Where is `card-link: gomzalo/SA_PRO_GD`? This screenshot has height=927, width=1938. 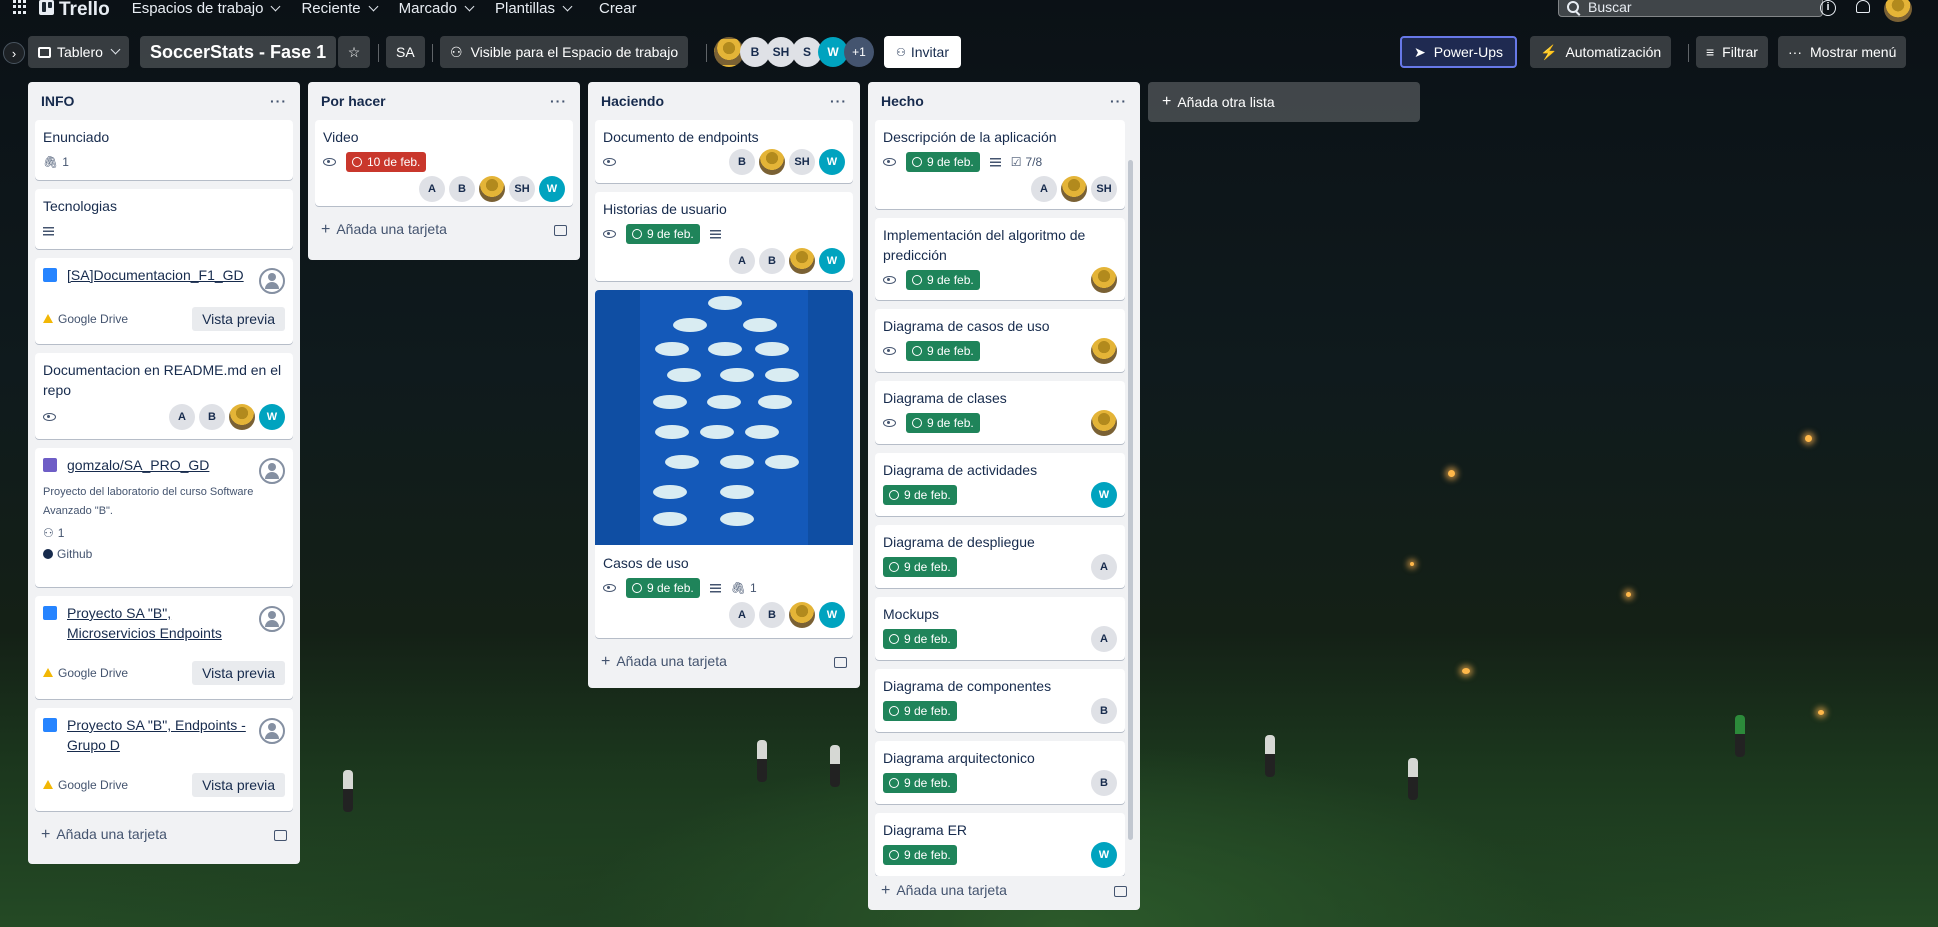
card-link: gomzalo/SA_PRO_GD is located at coordinates (164, 465).